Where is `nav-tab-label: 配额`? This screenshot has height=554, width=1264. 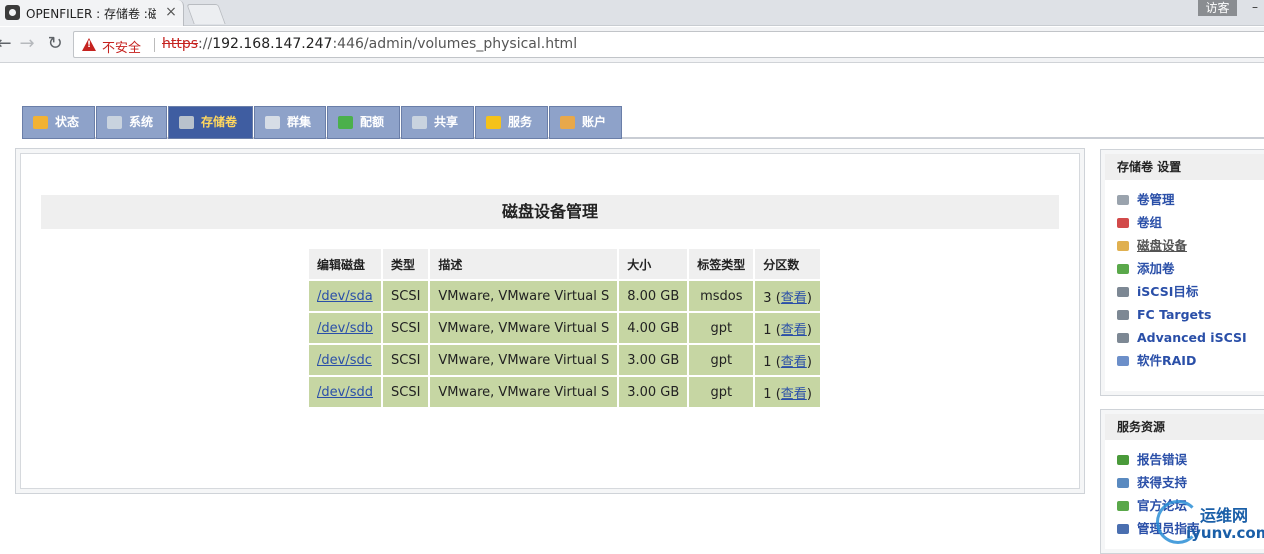 nav-tab-label: 配额 is located at coordinates (372, 122).